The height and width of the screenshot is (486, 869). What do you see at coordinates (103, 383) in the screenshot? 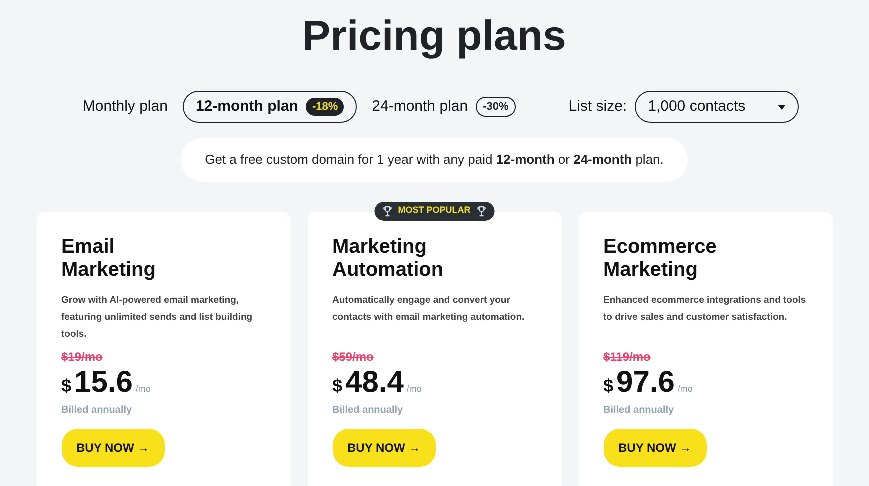
I see `price: 15.6` at bounding box center [103, 383].